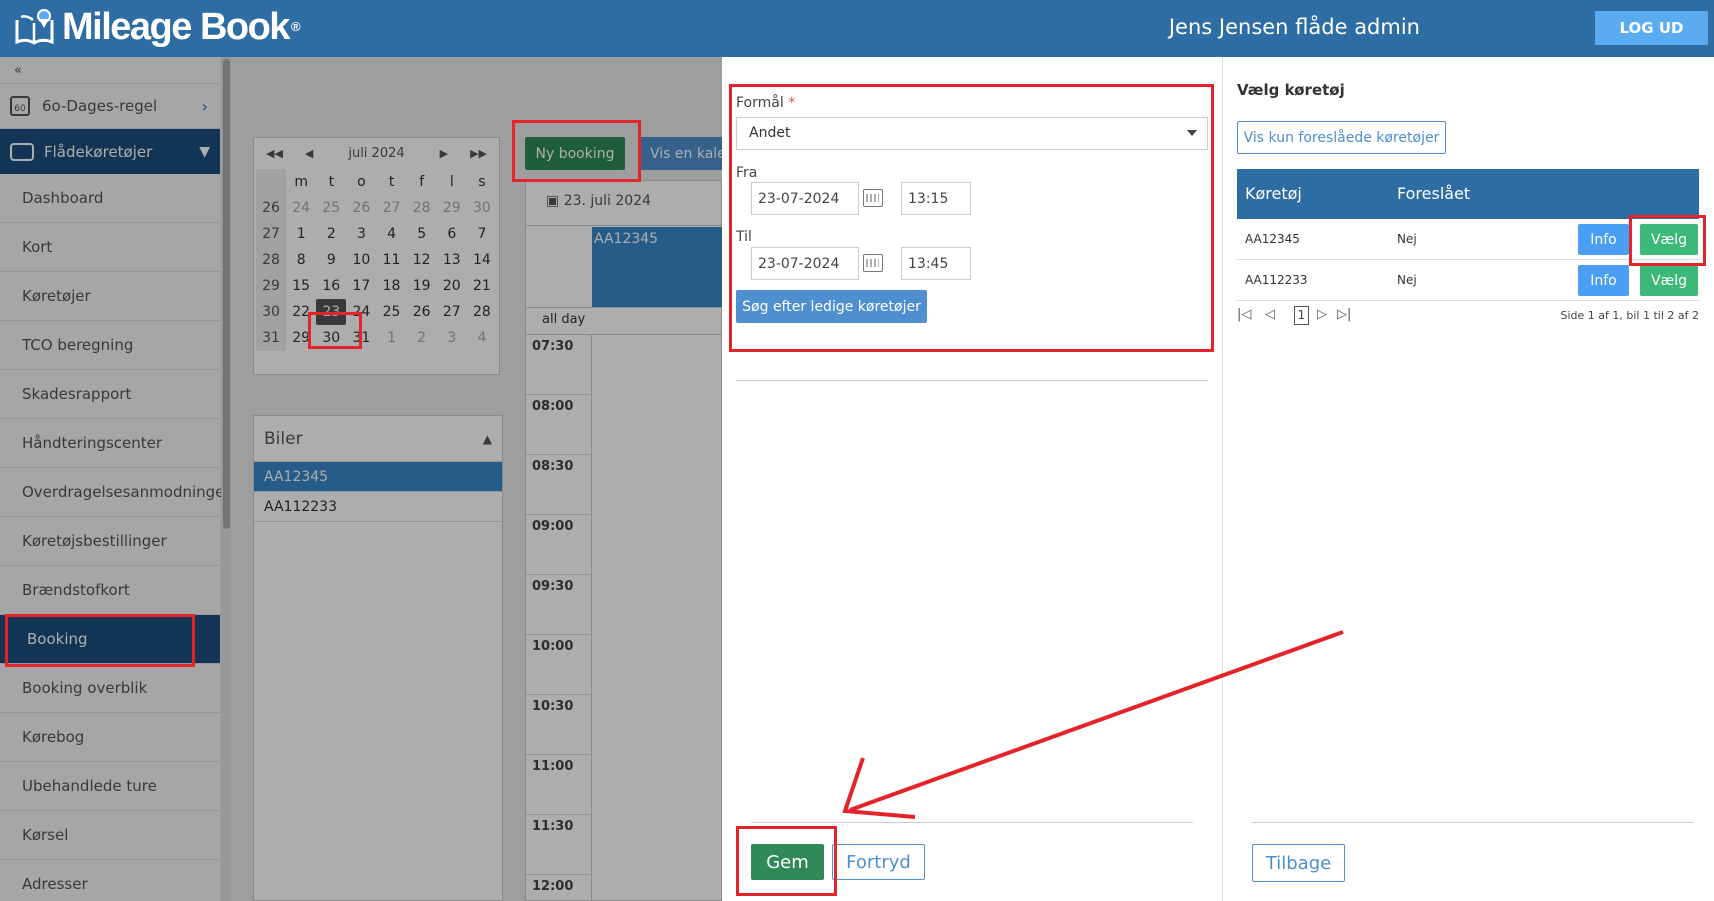 This screenshot has width=1714, height=901. I want to click on vehicle-cell: AA112233, so click(1276, 280).